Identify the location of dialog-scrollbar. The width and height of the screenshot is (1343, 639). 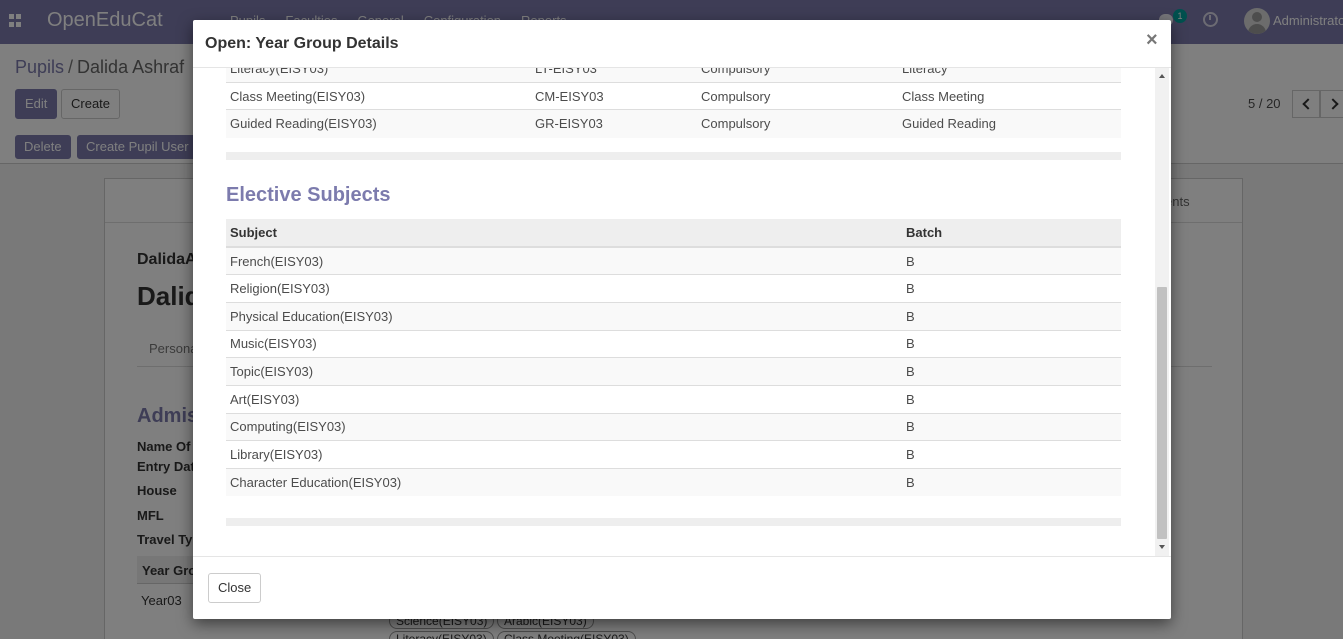
(1162, 312).